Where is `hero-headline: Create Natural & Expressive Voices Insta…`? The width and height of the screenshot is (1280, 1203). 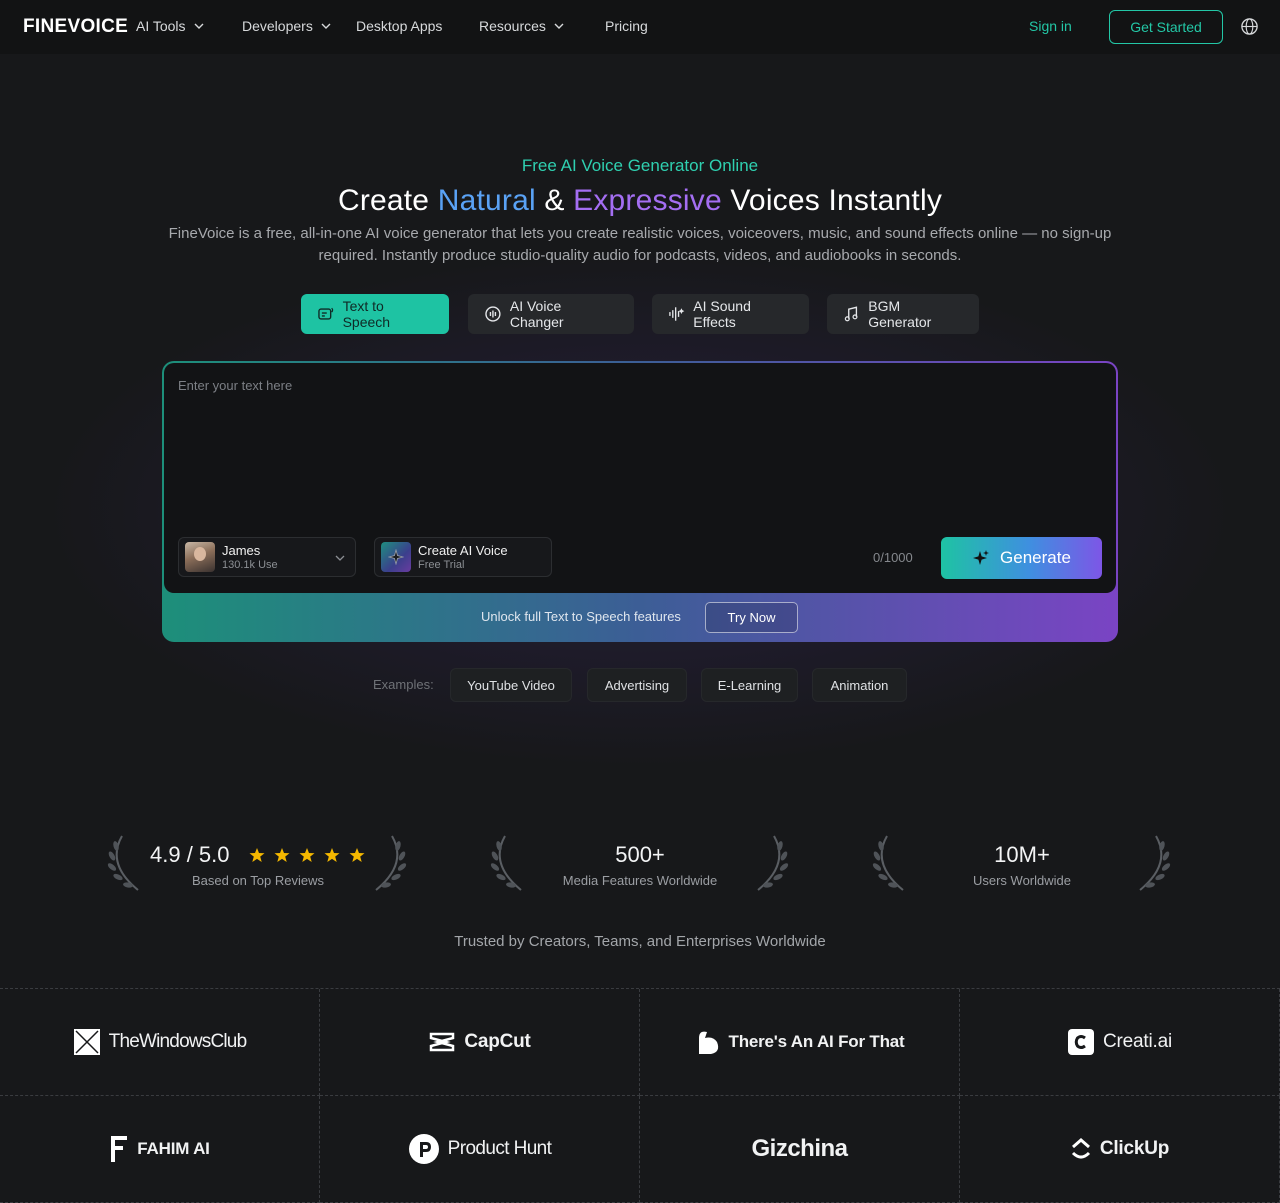
hero-headline: Create Natural & Expressive Voices Insta… is located at coordinates (640, 201).